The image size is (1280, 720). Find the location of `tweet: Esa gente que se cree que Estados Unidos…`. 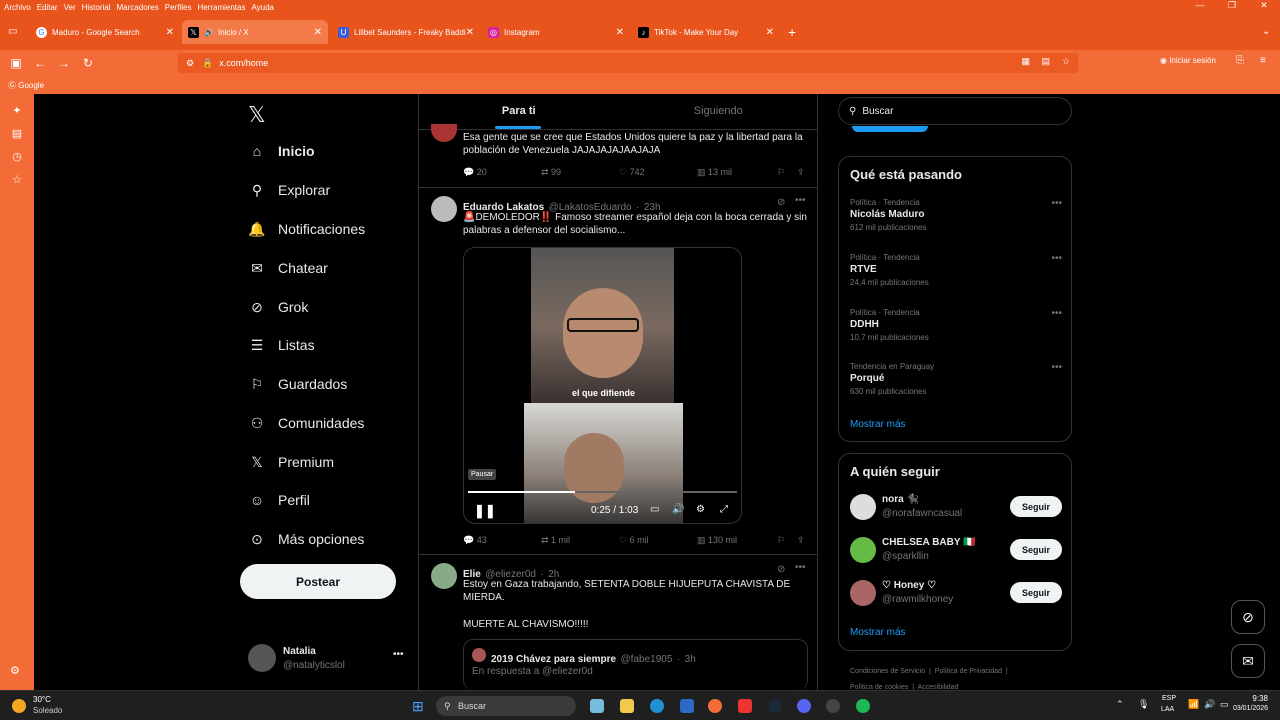

tweet: Esa gente que se cree que Estados Unidos… is located at coordinates (618, 156).